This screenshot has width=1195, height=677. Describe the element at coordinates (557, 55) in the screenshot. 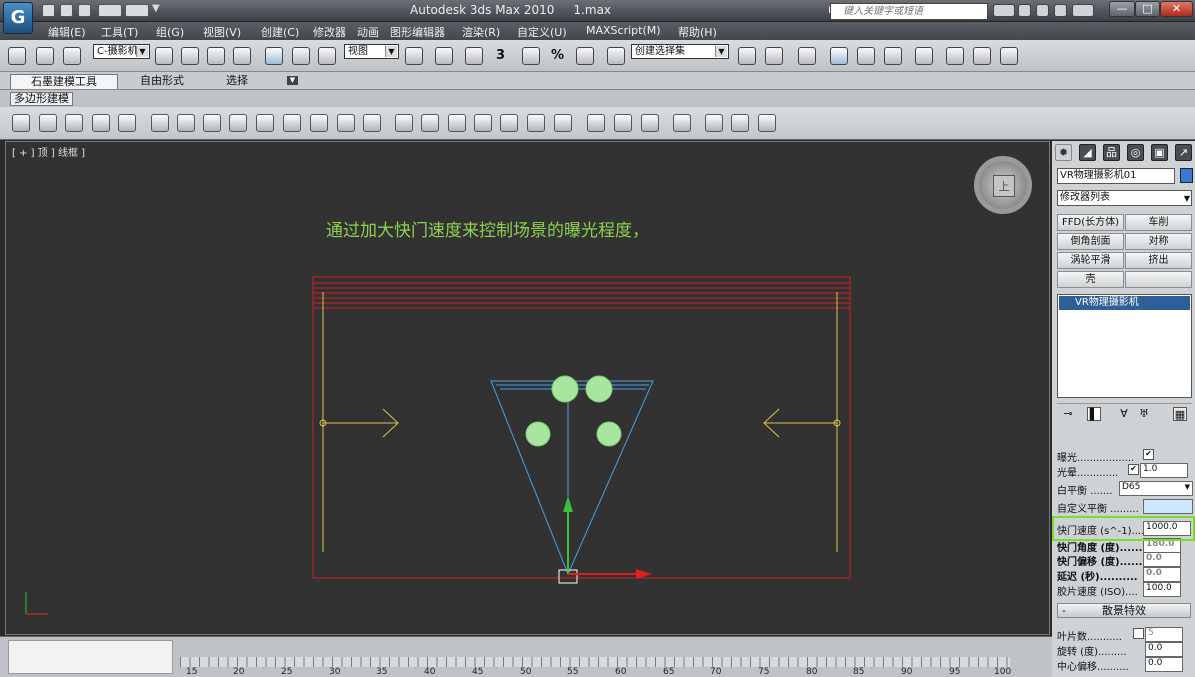

I see `percent-snap-icon: %` at that location.